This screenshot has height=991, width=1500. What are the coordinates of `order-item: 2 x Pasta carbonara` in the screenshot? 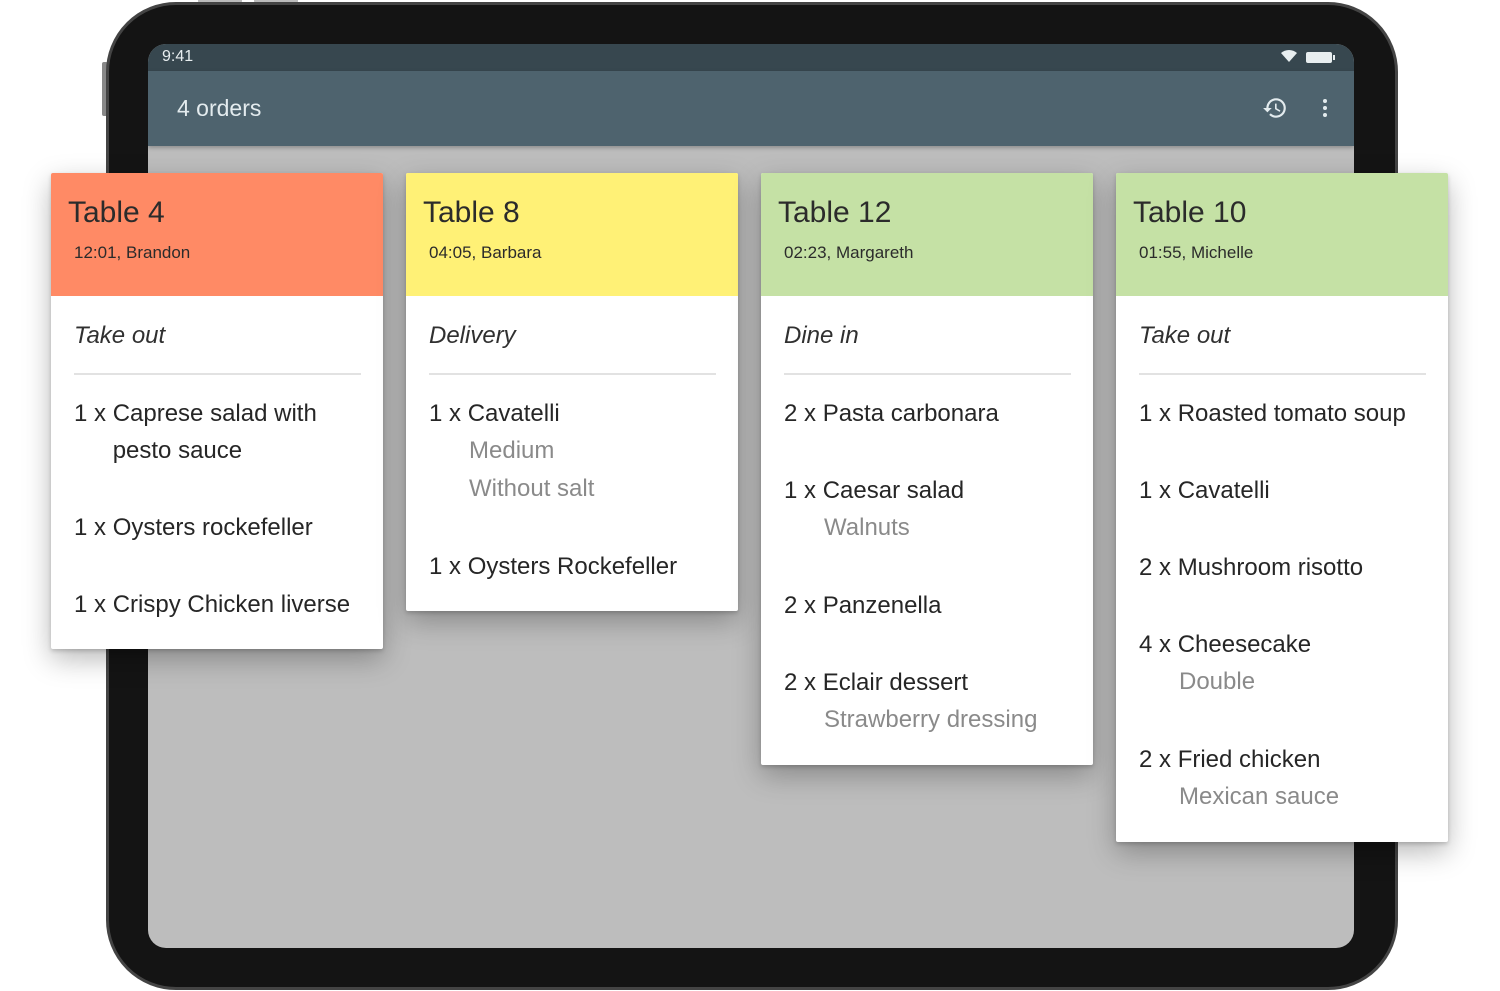 It's located at (927, 413).